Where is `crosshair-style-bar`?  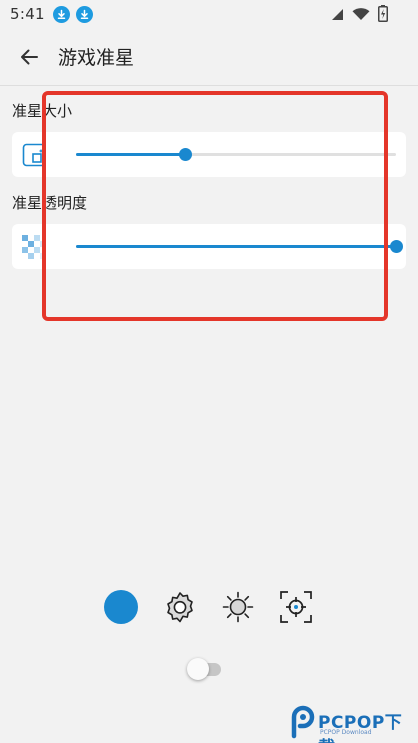 crosshair-style-bar is located at coordinates (209, 607).